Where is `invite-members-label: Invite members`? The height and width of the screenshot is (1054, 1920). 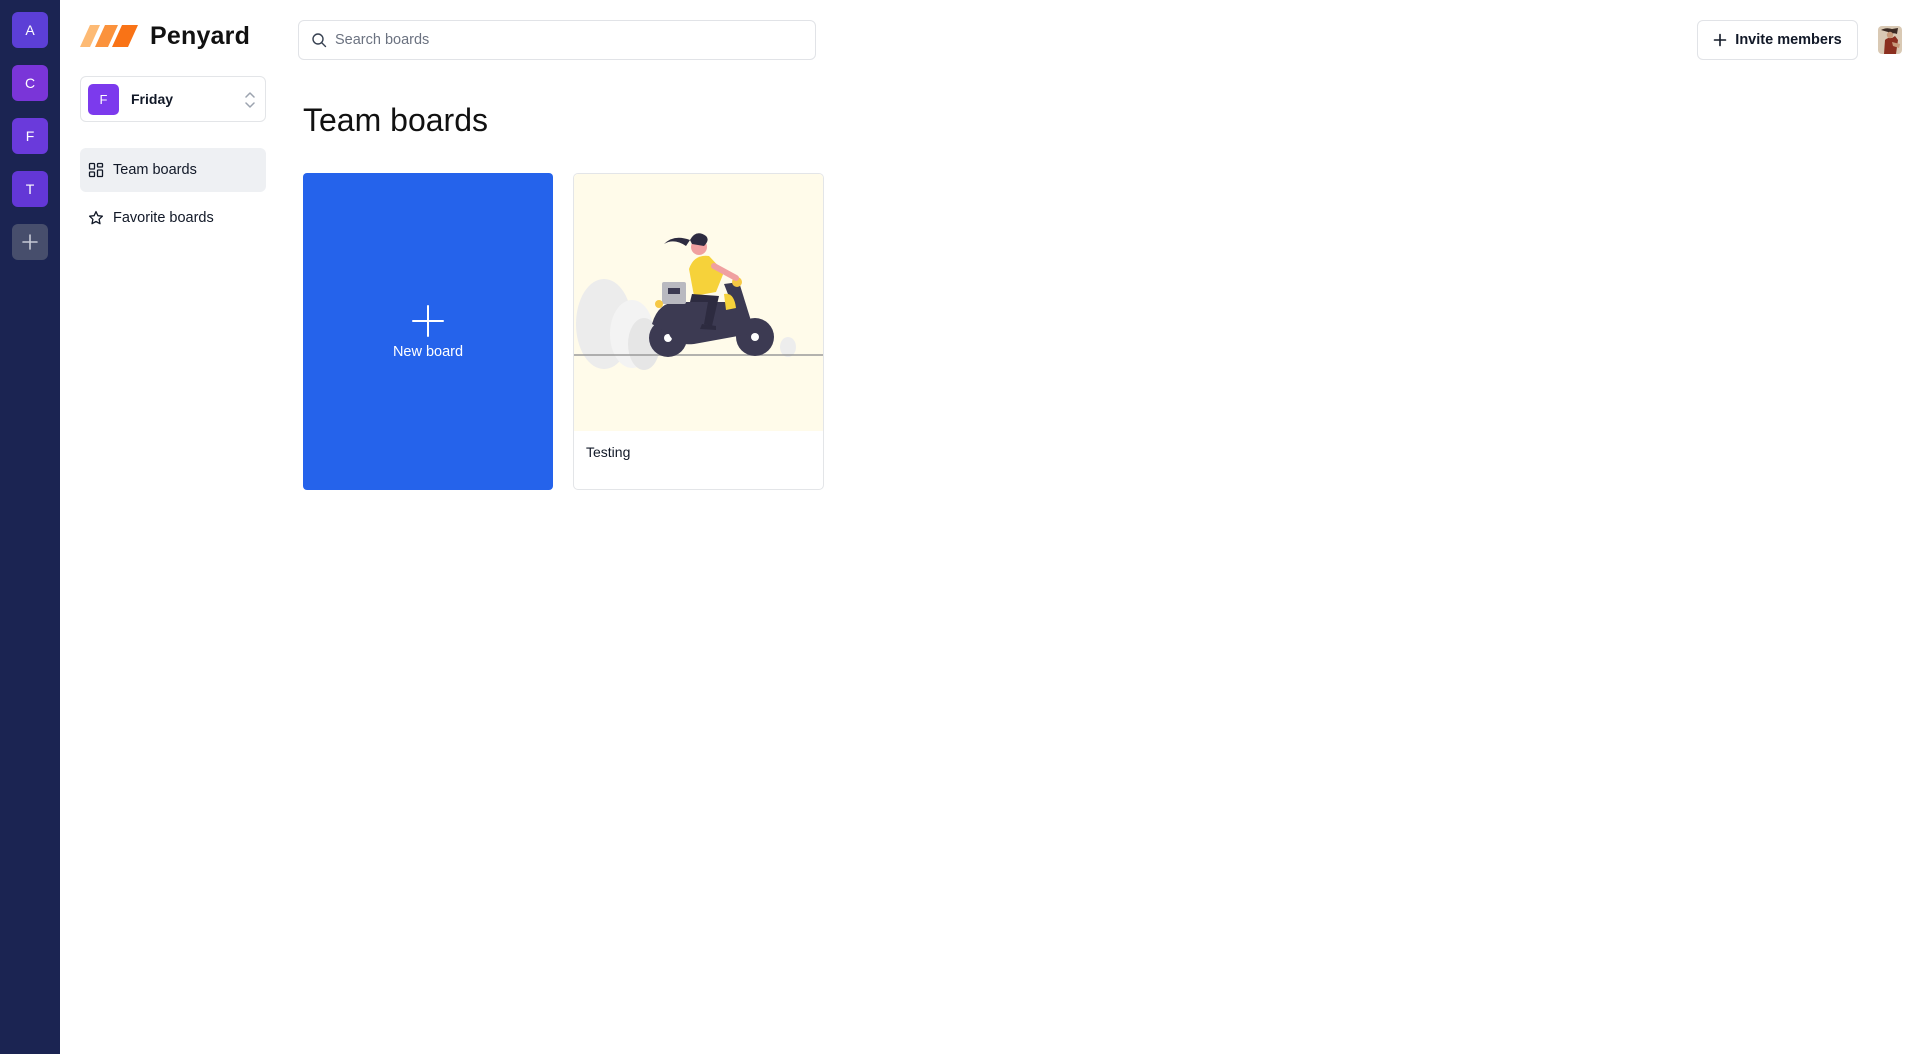
invite-members-label: Invite members is located at coordinates (1788, 40).